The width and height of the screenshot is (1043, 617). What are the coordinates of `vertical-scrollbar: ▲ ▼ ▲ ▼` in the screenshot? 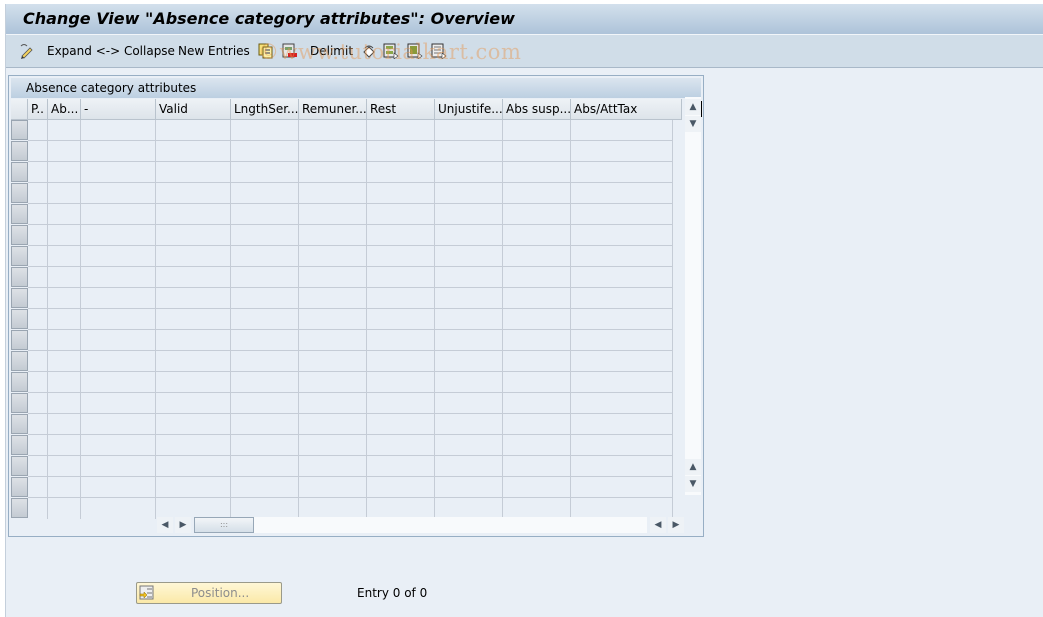 It's located at (693, 296).